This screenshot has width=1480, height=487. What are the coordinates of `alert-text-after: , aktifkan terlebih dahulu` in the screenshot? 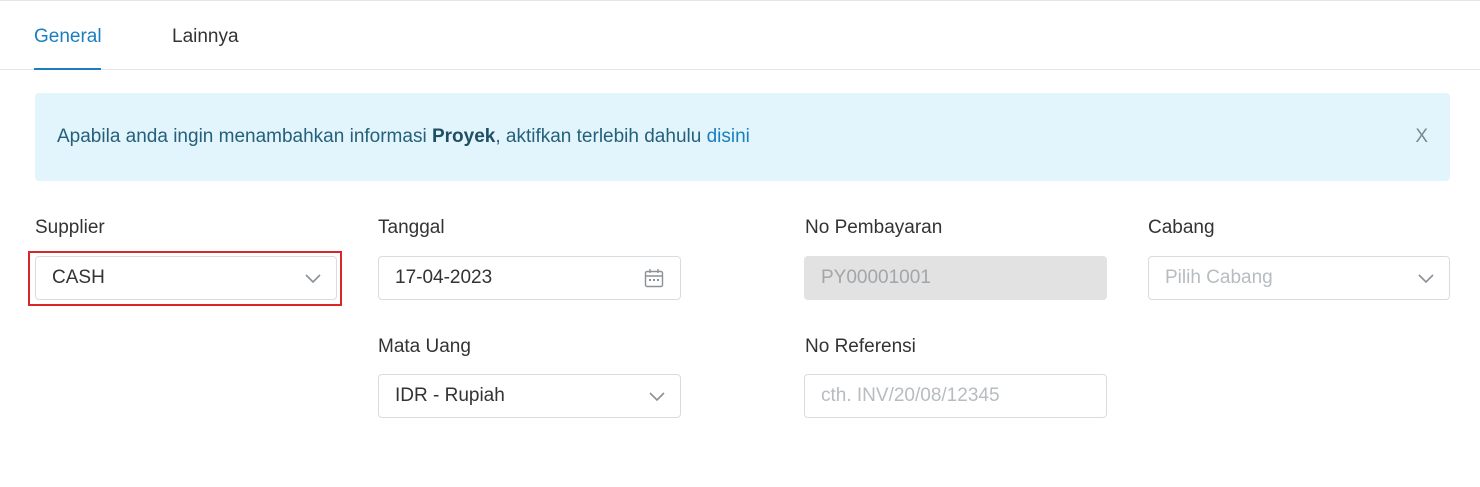 It's located at (601, 136).